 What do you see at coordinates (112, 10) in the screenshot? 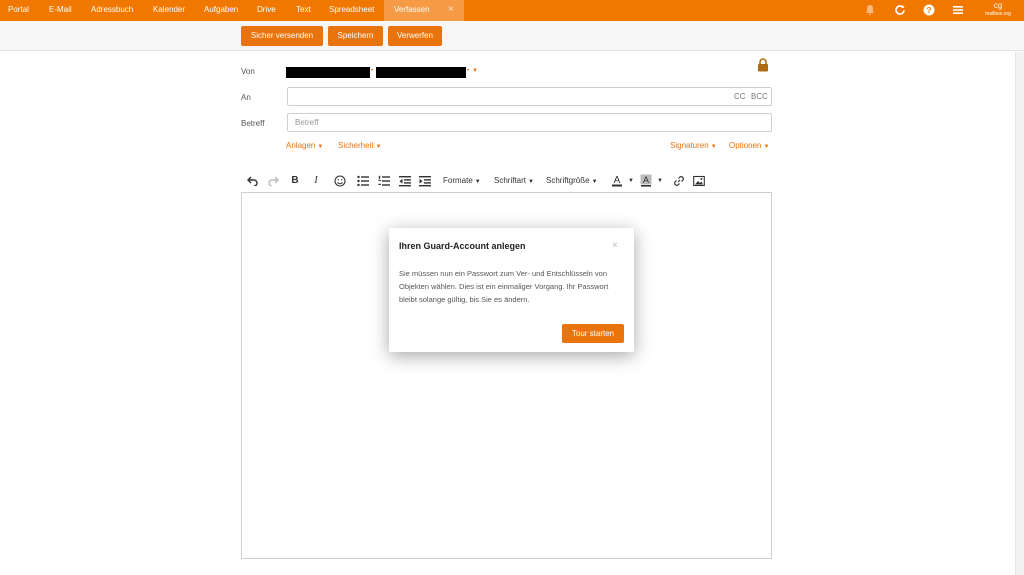
I see `nav-tab-addressbook: Adressbuch` at bounding box center [112, 10].